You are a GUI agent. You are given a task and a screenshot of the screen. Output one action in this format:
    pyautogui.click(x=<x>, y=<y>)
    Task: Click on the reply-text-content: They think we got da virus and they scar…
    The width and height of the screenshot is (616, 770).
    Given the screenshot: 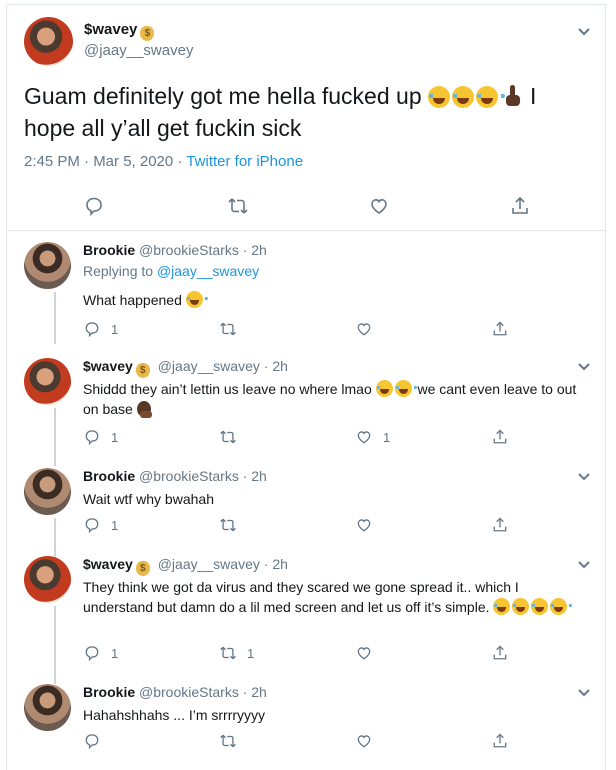 What is the action you would take?
    pyautogui.click(x=301, y=597)
    